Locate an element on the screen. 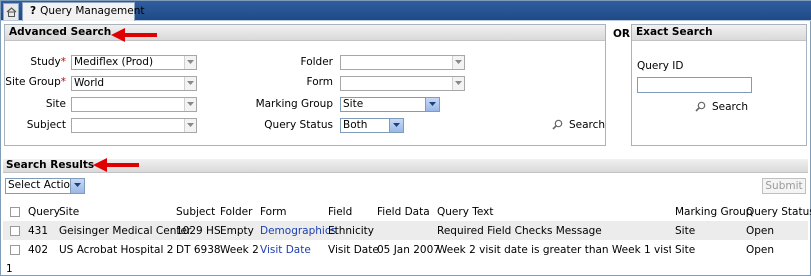 The height and width of the screenshot is (276, 811). form-combo is located at coordinates (402, 83).